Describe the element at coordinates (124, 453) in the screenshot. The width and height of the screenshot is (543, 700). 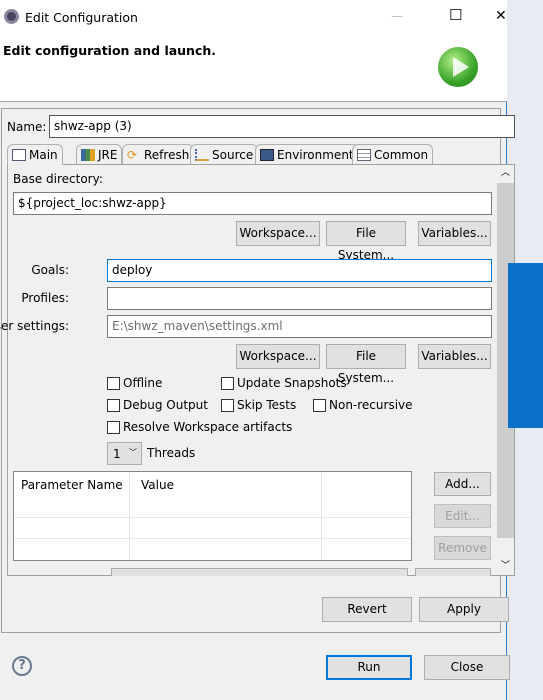
I see `threads-combo: 1 ﹀` at that location.